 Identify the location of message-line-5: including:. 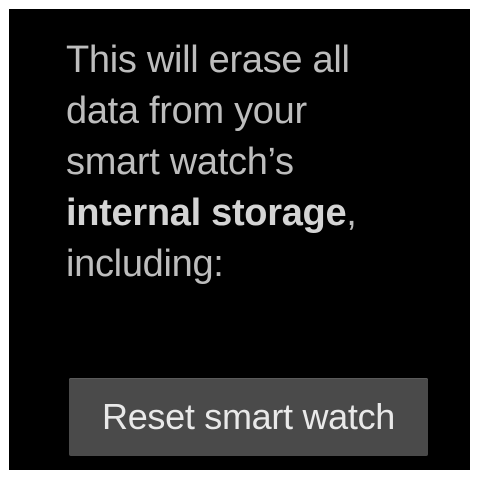
(145, 264).